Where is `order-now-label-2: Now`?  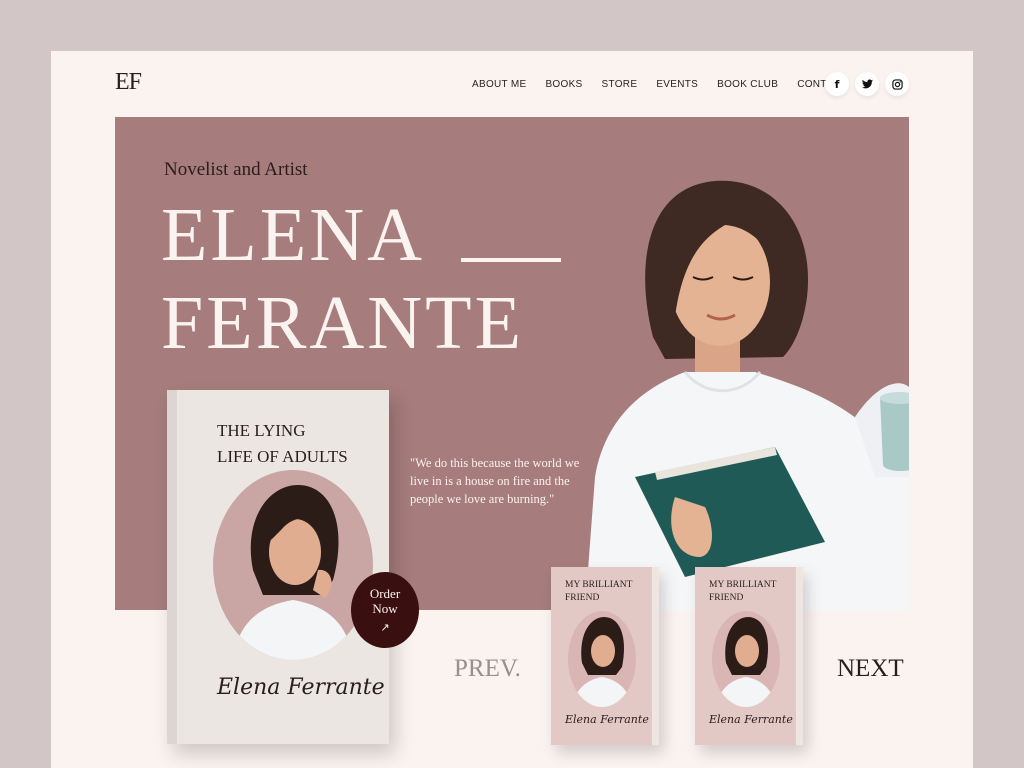
order-now-label-2: Now is located at coordinates (385, 608).